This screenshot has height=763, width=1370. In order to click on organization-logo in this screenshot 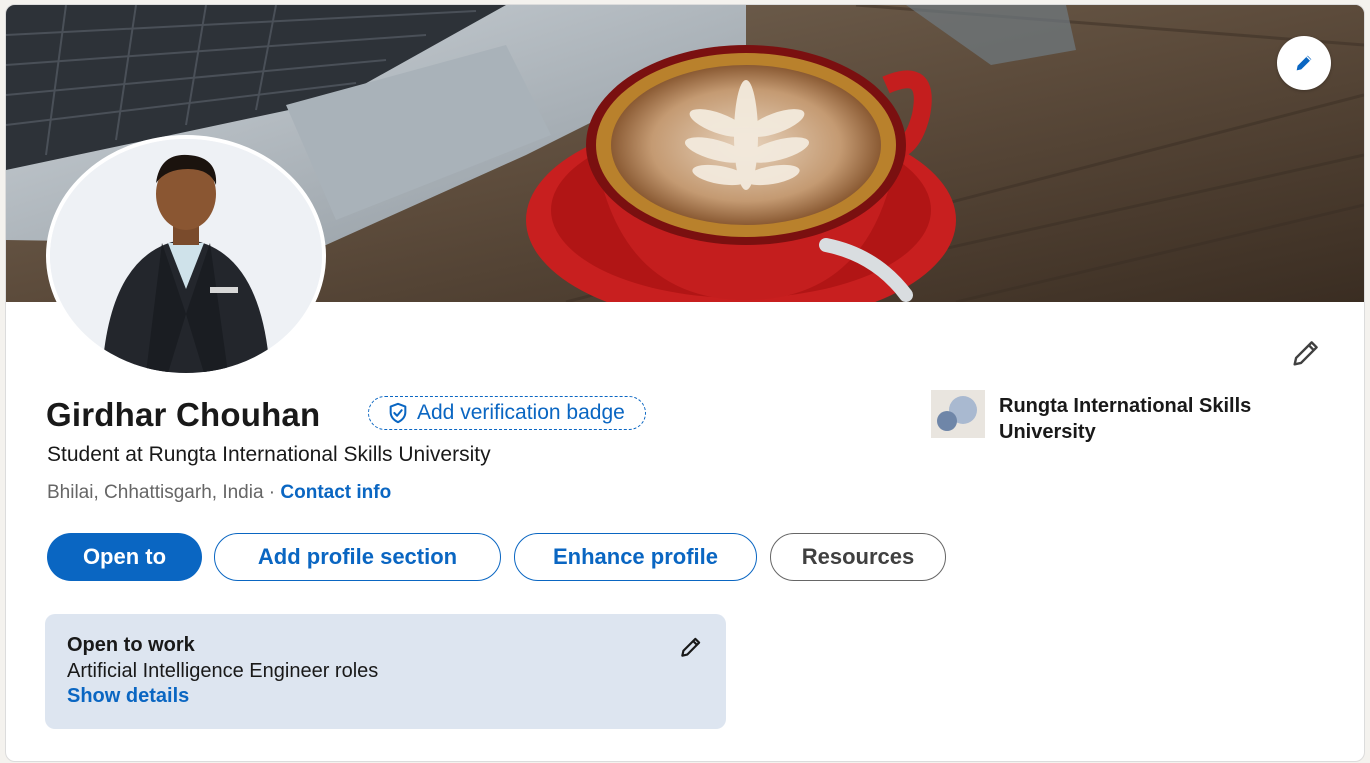, I will do `click(958, 414)`.